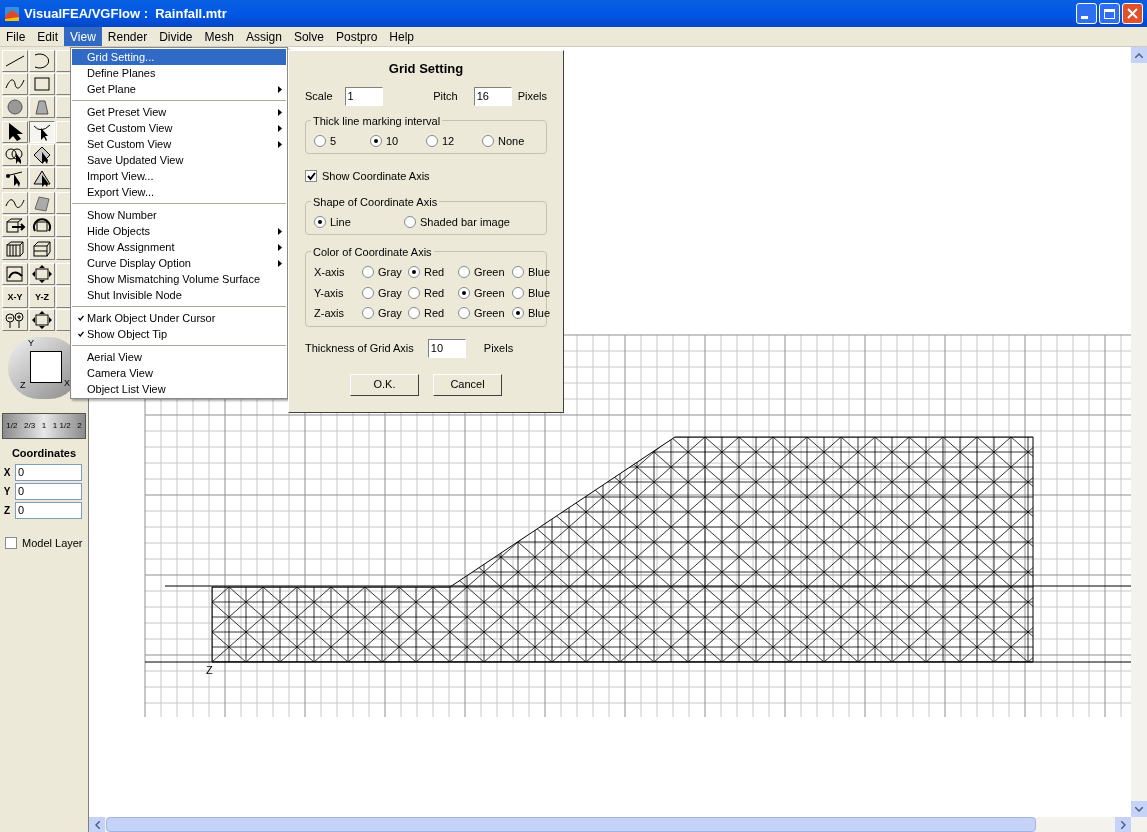  Describe the element at coordinates (510, 140) in the screenshot. I see `radio-option: None` at that location.